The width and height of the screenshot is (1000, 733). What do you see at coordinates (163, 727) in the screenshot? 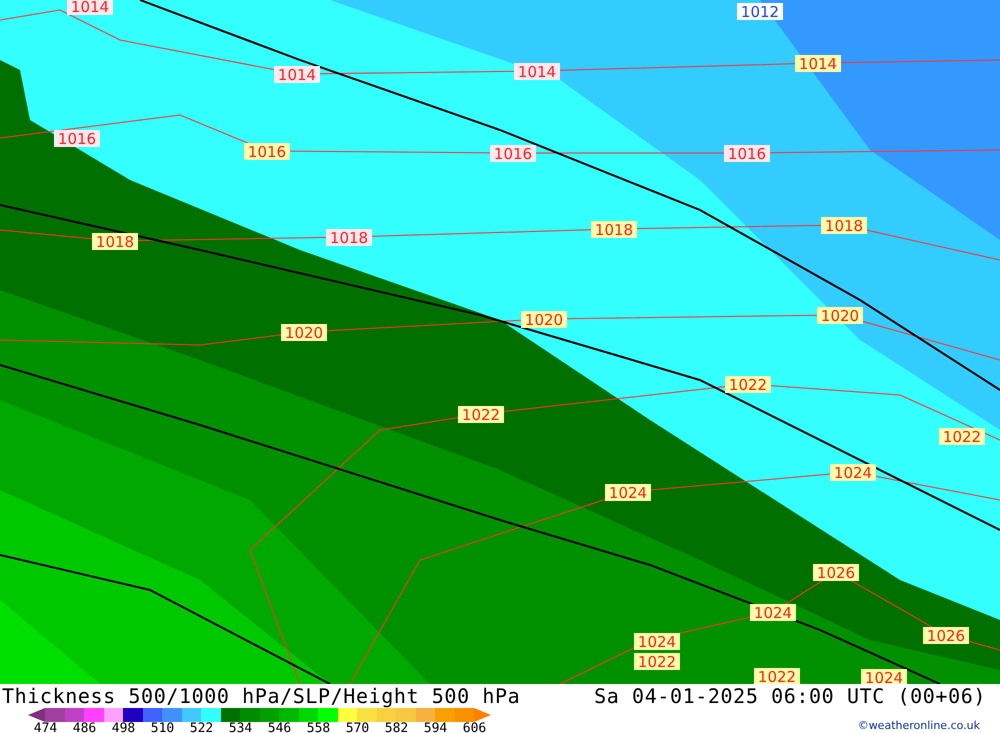
I see `legend-tick-label: 510` at bounding box center [163, 727].